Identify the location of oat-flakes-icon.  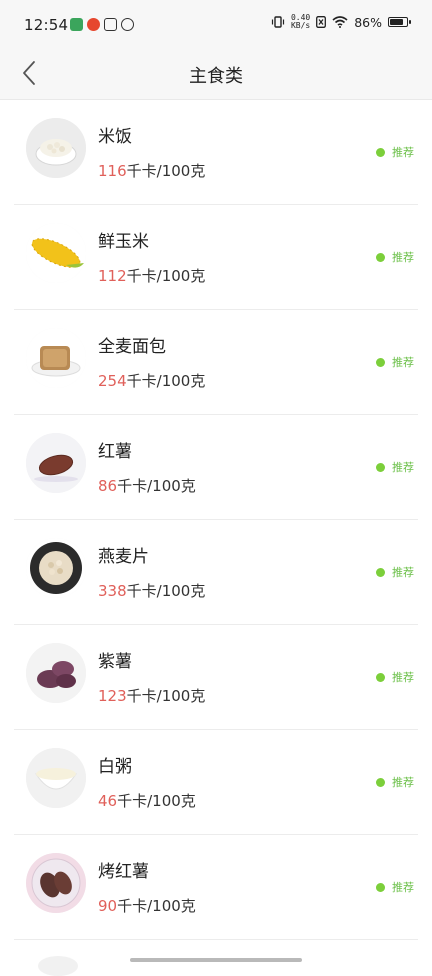
(56, 568).